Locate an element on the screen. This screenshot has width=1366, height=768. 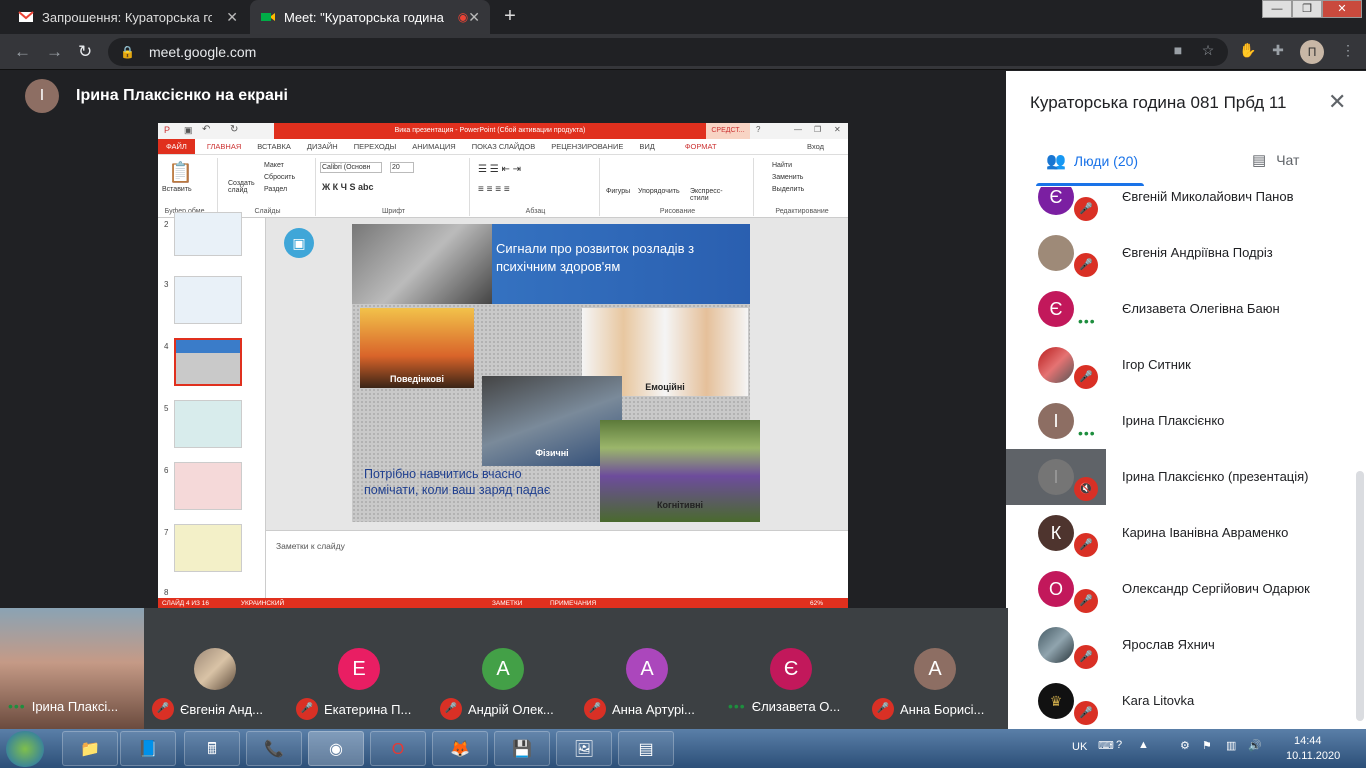
keyboard-icon: ⌨ is located at coordinates (1106, 745).